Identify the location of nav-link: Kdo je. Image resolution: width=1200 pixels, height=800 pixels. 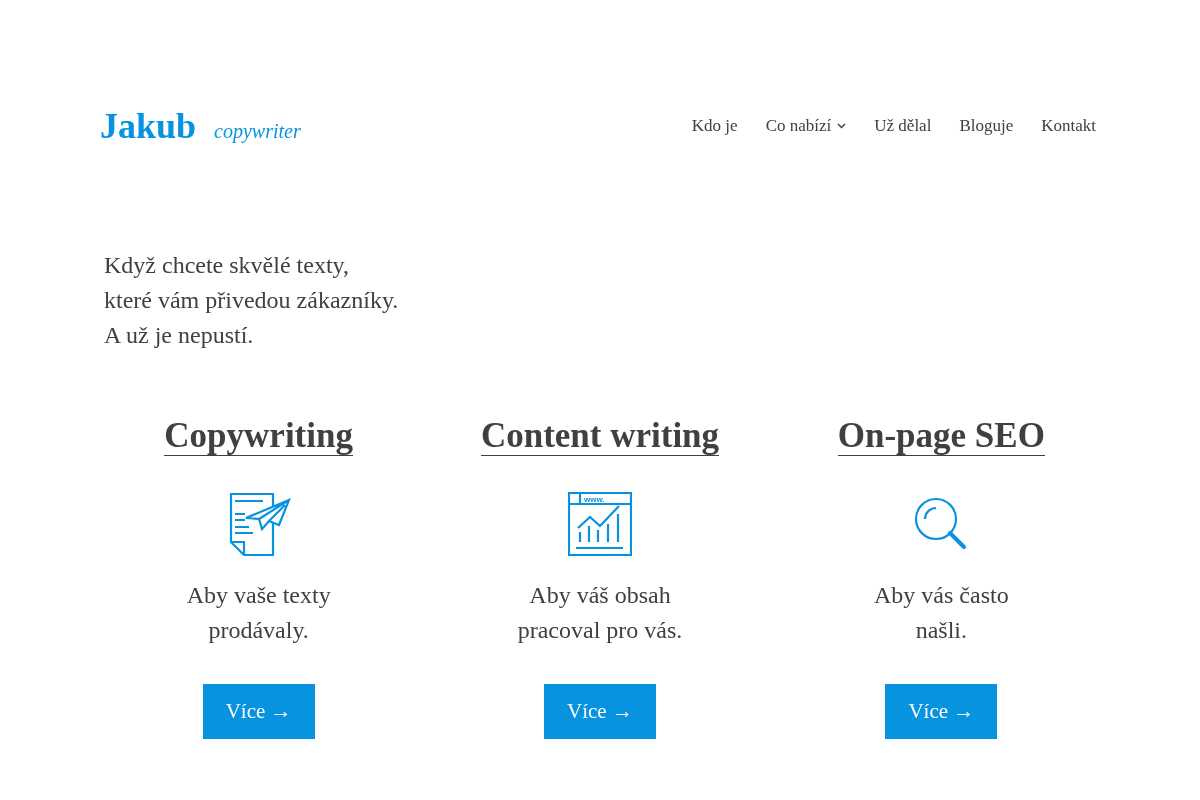
(714, 126).